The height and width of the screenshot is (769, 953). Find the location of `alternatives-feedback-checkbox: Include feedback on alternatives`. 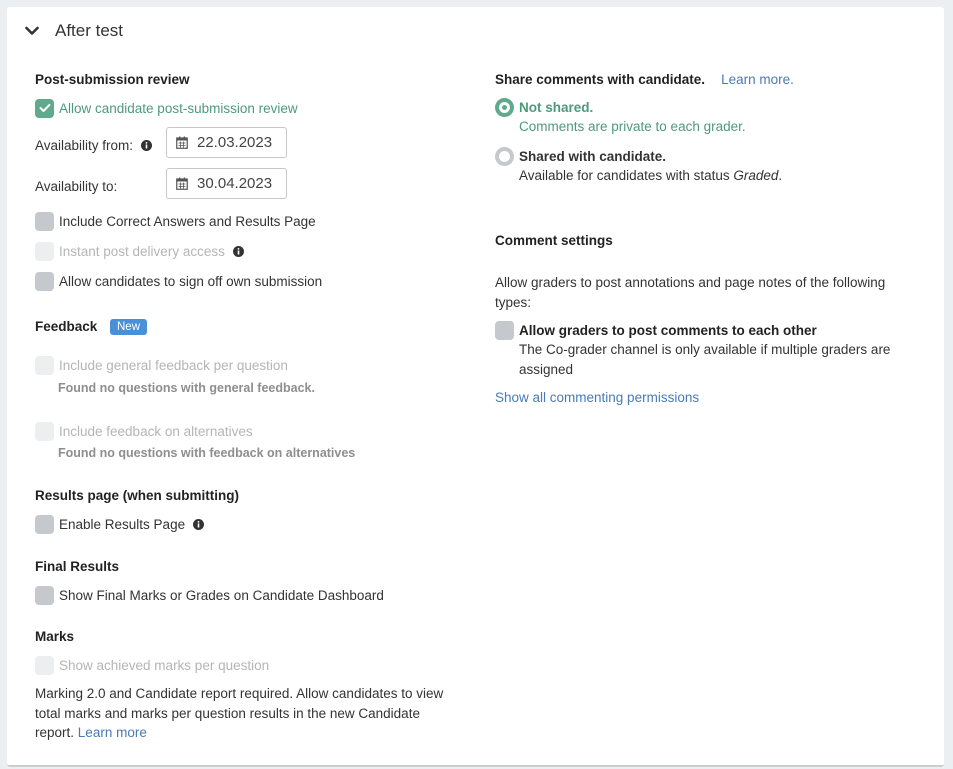

alternatives-feedback-checkbox: Include feedback on alternatives is located at coordinates (144, 431).